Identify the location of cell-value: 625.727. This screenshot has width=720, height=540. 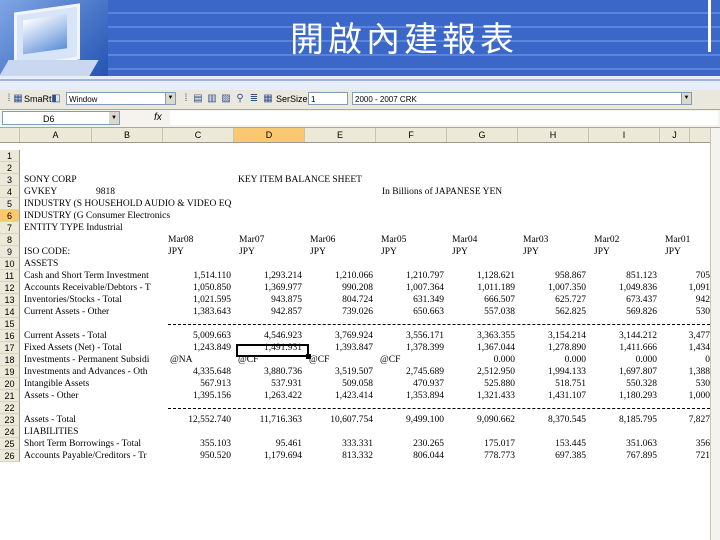
(552, 300).